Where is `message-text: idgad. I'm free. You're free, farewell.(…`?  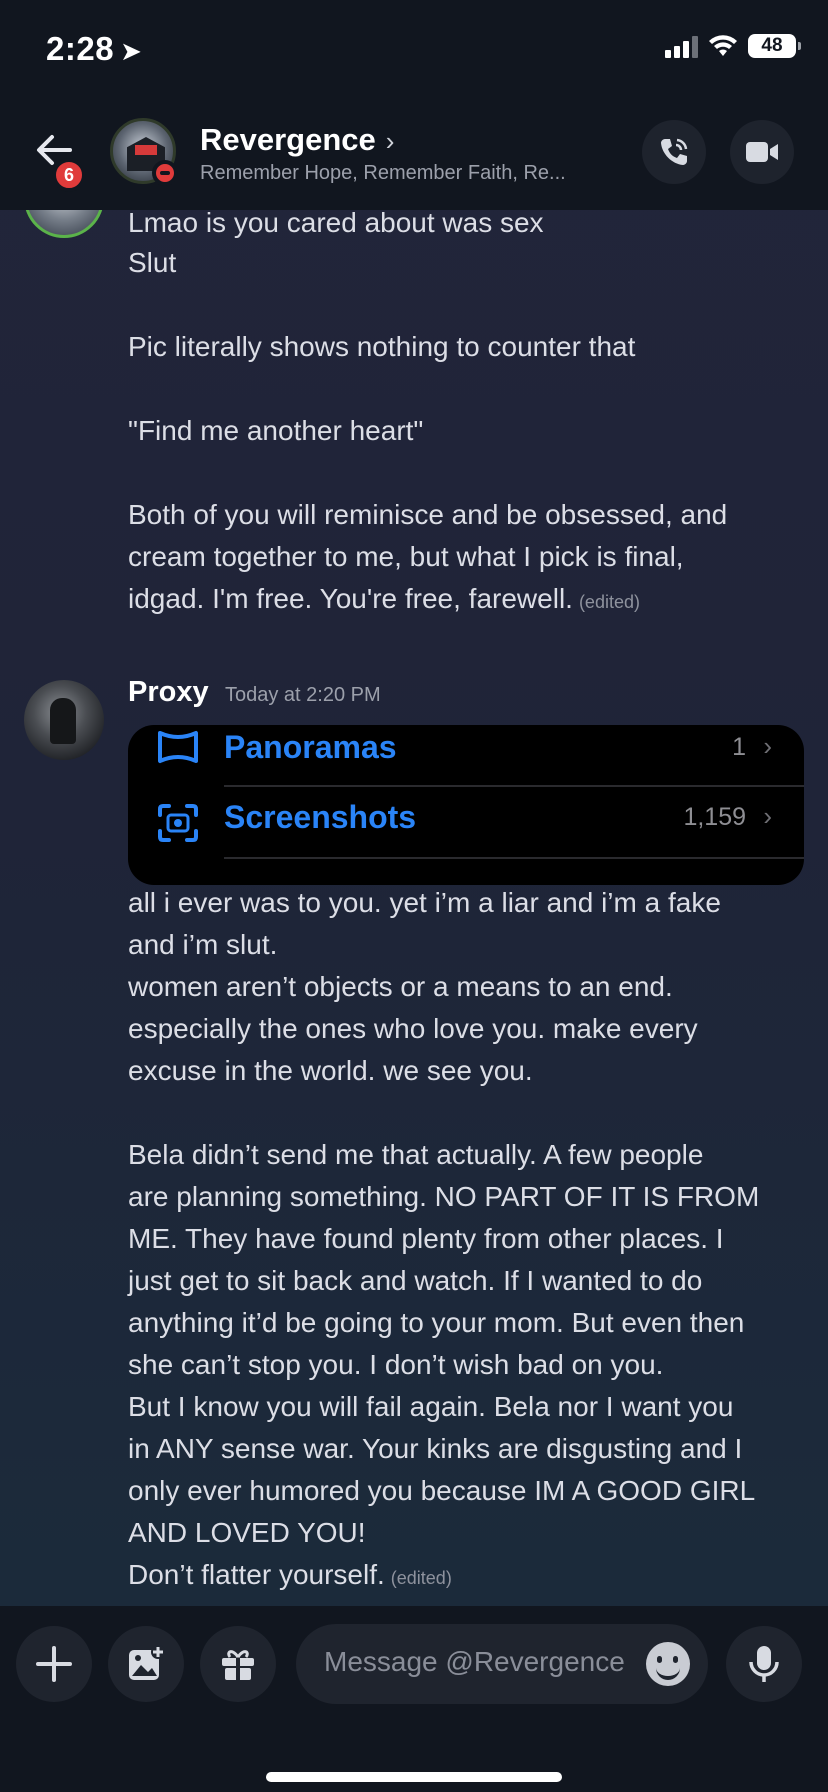 message-text: idgad. I'm free. You're free, farewell.(… is located at coordinates (384, 600).